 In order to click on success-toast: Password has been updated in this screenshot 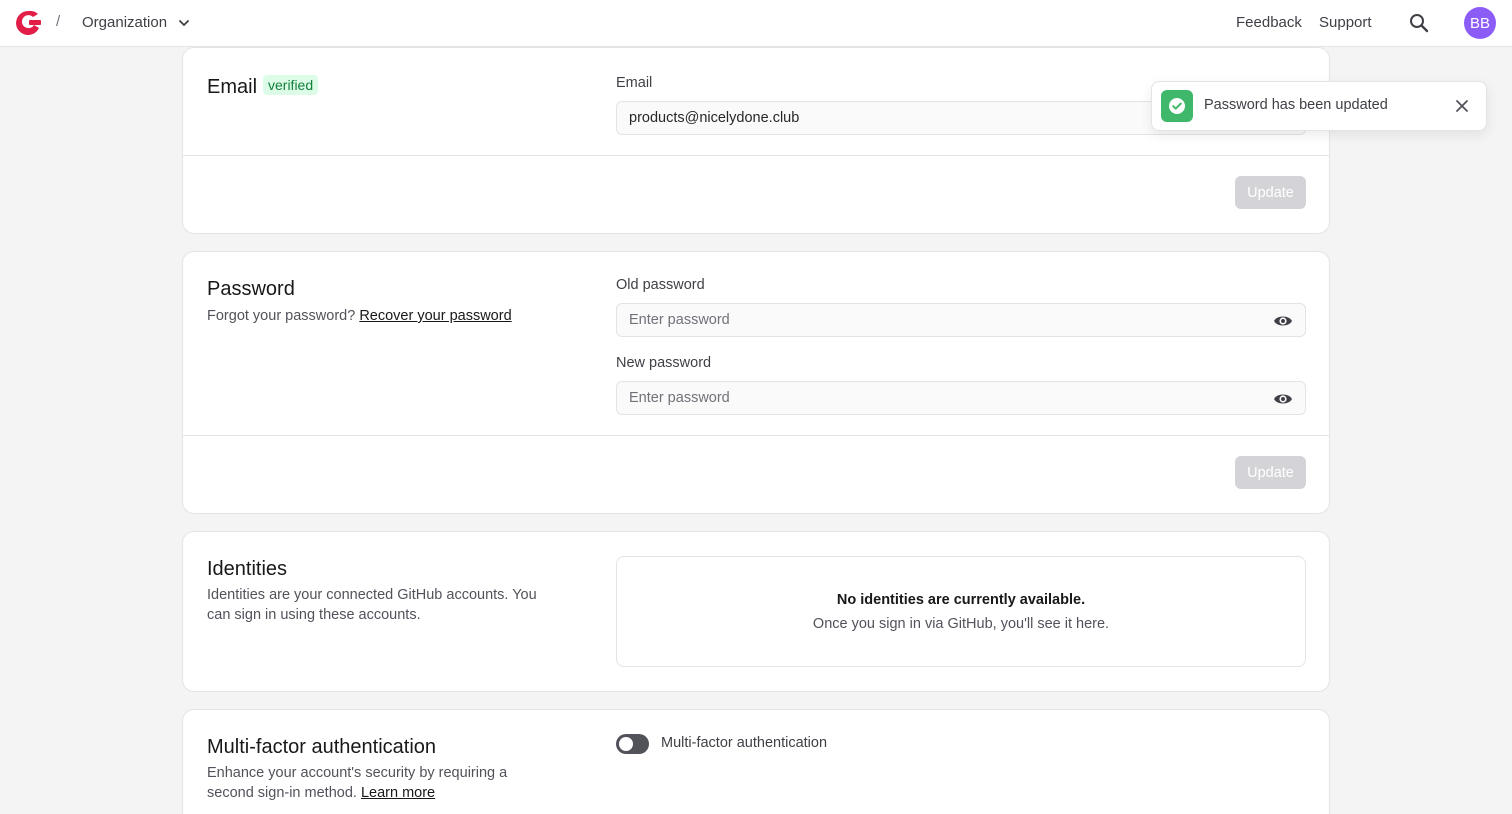, I will do `click(1319, 106)`.